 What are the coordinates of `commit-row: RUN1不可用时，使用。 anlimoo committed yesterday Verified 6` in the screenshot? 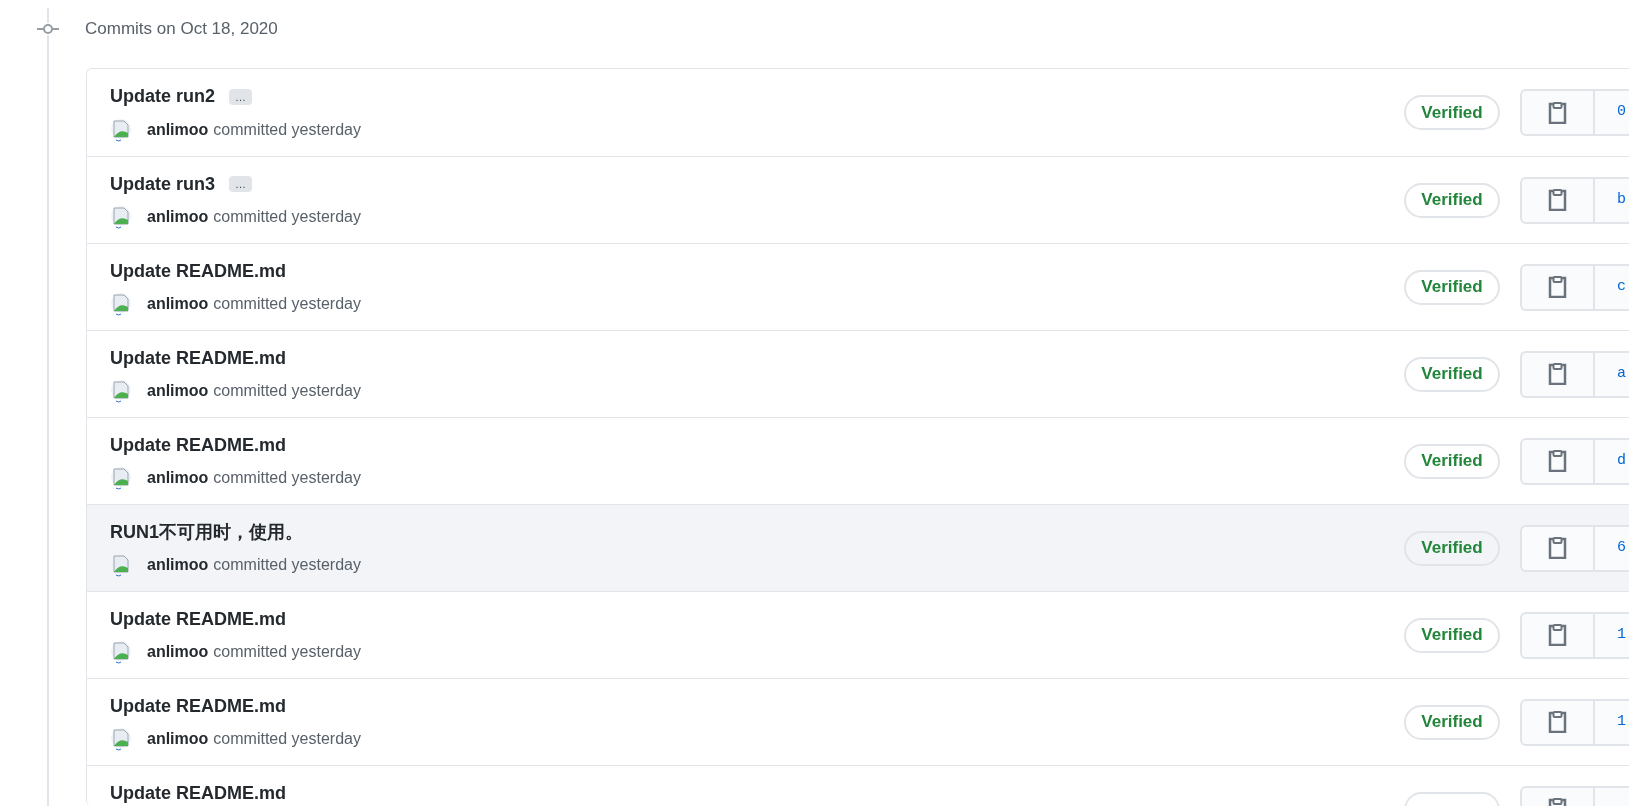 It's located at (858, 547).